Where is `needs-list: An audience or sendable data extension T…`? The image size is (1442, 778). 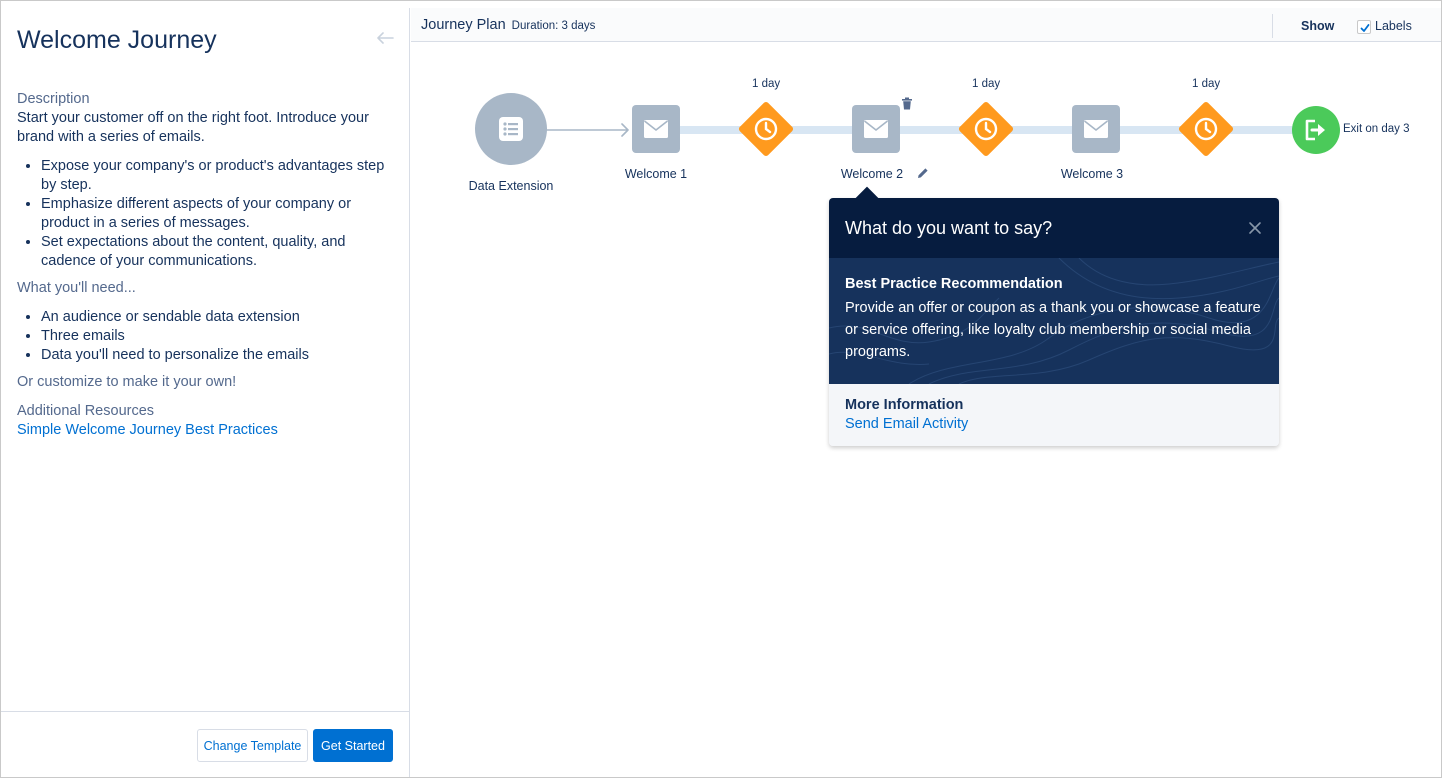
needs-list: An audience or sendable data extension T… is located at coordinates (216, 336).